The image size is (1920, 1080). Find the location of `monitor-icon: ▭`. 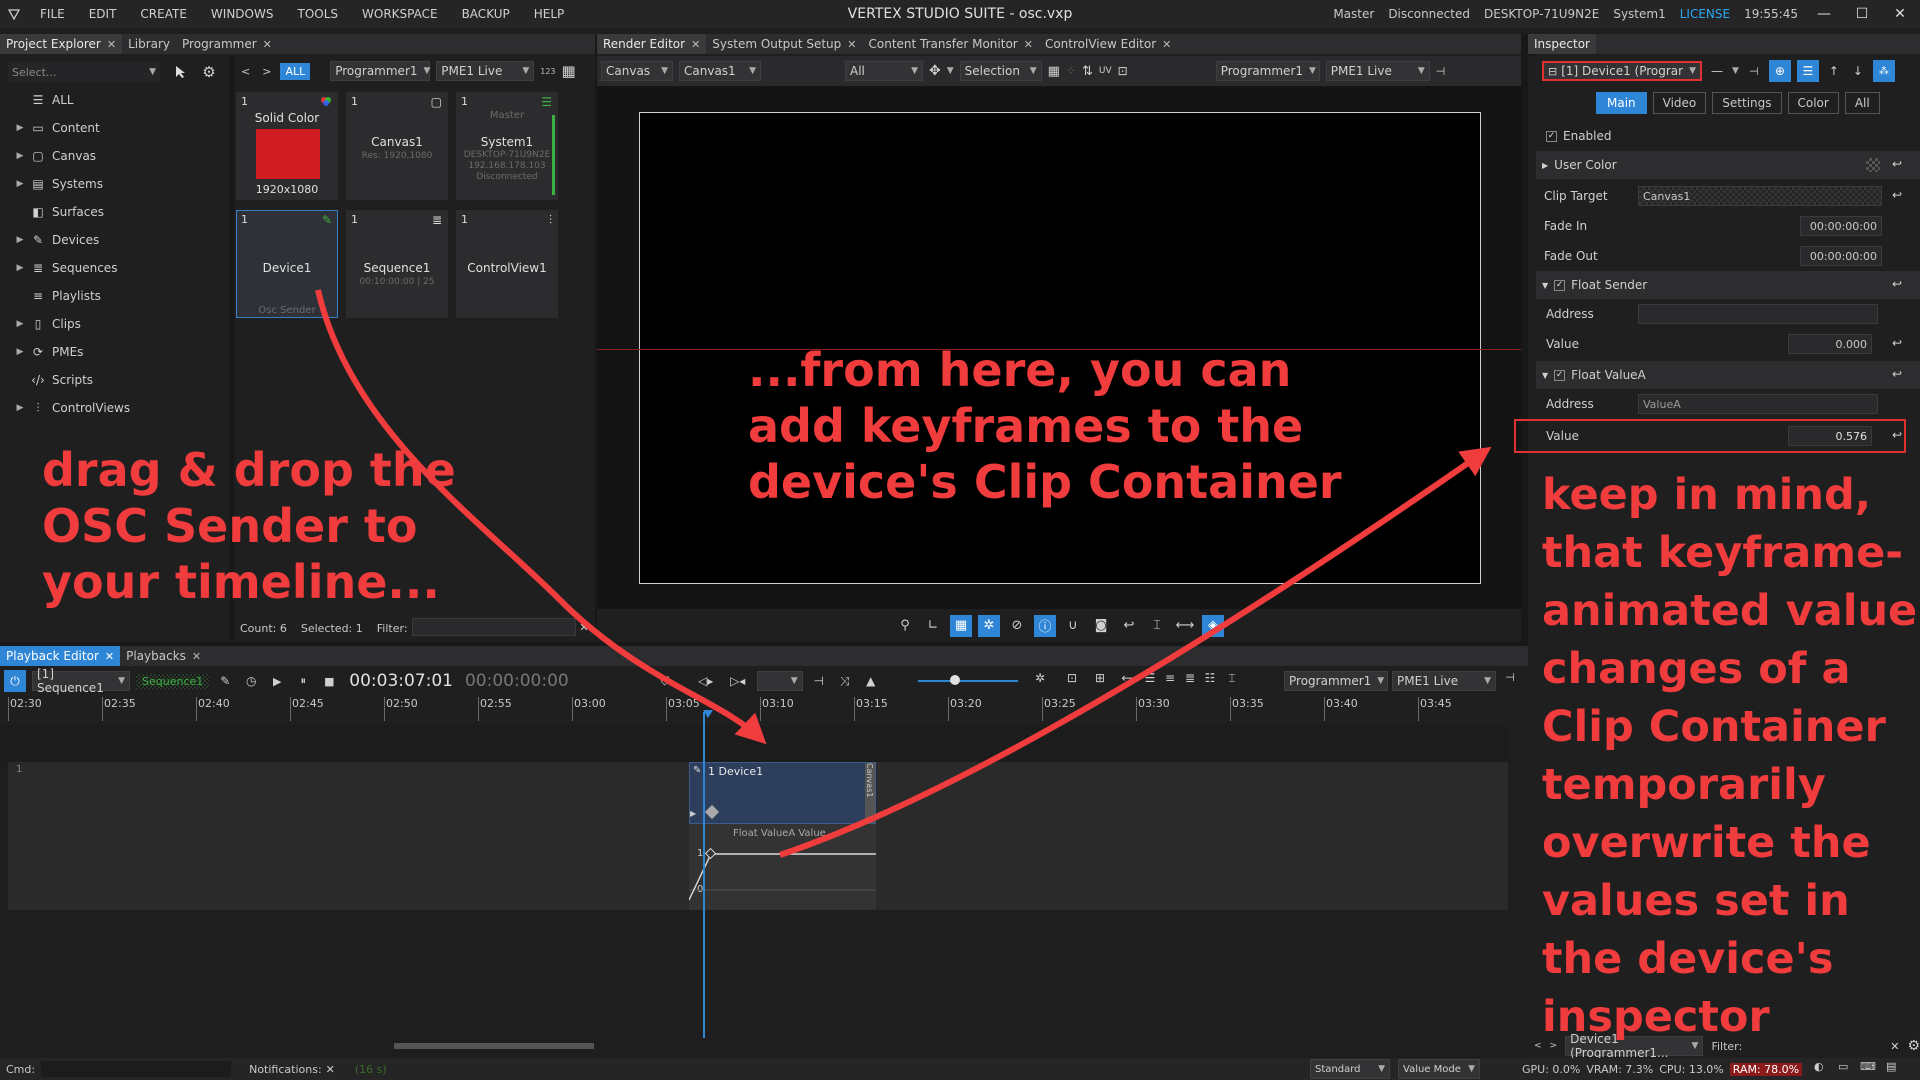

monitor-icon: ▭ is located at coordinates (1843, 1066).